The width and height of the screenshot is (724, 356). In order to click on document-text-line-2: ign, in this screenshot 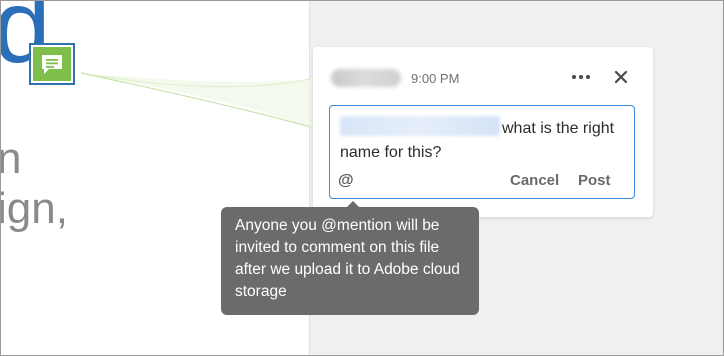, I will do `click(34, 208)`.